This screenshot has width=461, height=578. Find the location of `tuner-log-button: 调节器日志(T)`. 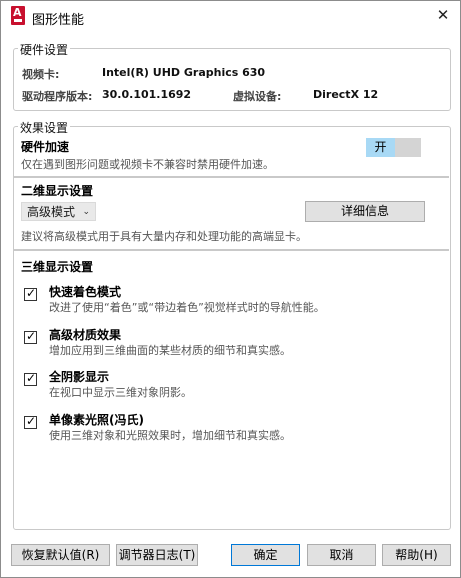

tuner-log-button: 调节器日志(T) is located at coordinates (157, 555).